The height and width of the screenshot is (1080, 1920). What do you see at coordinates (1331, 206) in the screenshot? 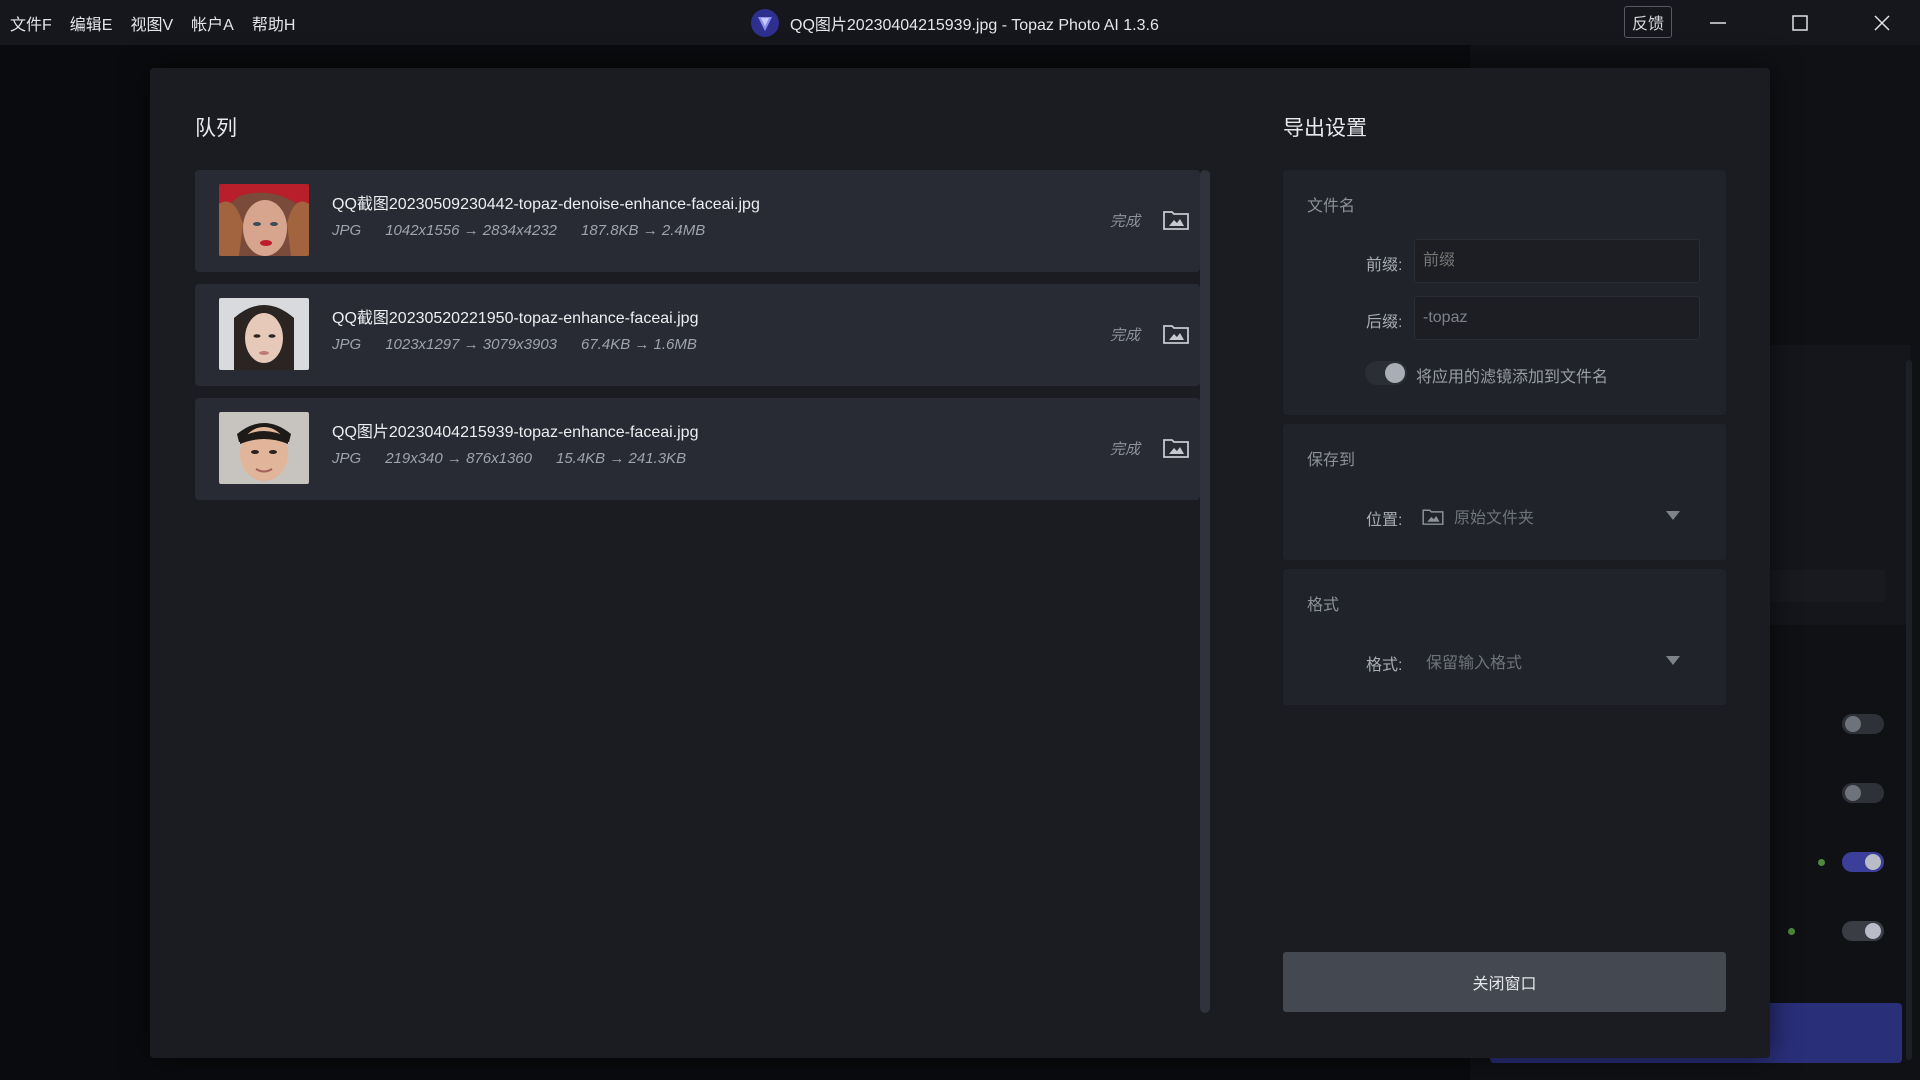
I see `filename-card-title: 文件名` at bounding box center [1331, 206].